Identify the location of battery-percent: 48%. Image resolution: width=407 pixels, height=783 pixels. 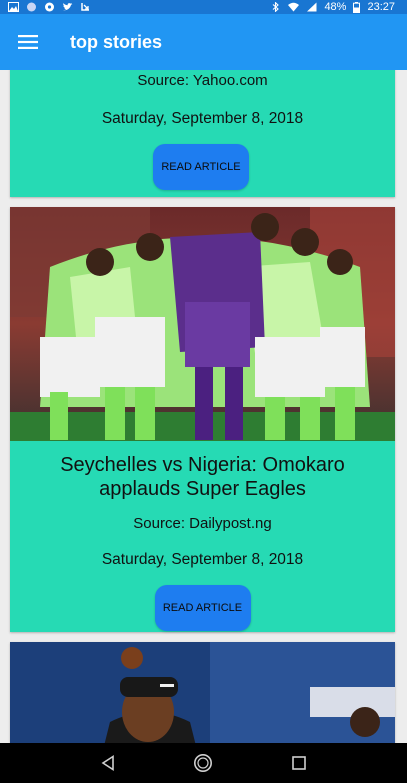
(335, 7).